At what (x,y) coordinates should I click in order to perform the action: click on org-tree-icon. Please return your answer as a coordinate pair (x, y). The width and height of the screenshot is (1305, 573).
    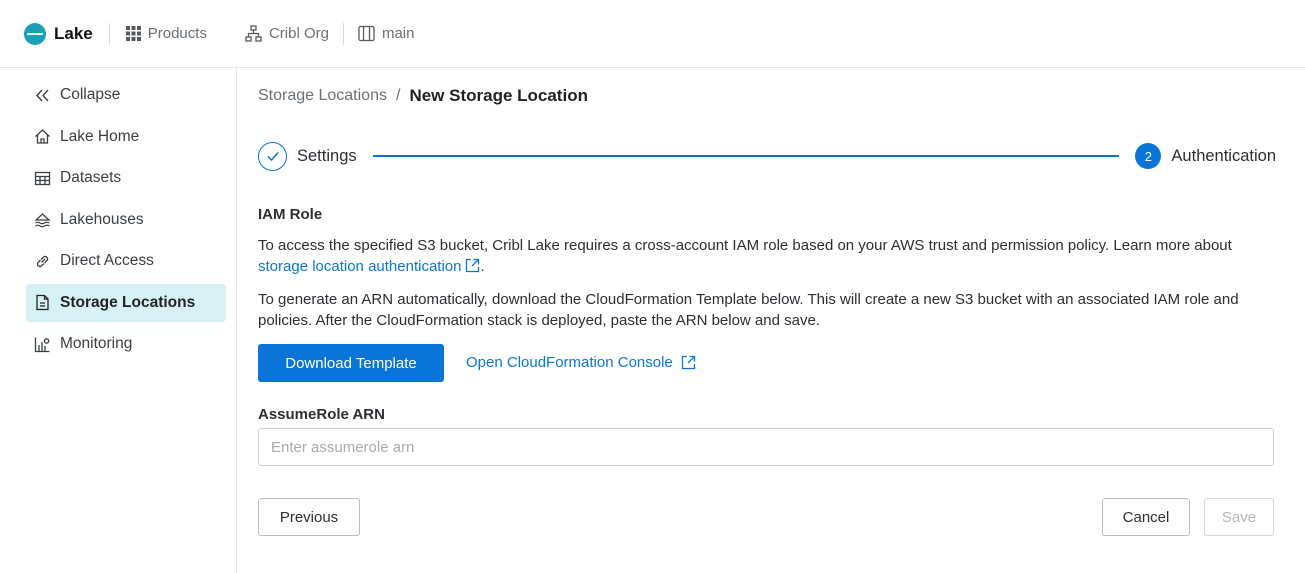
    Looking at the image, I should click on (253, 33).